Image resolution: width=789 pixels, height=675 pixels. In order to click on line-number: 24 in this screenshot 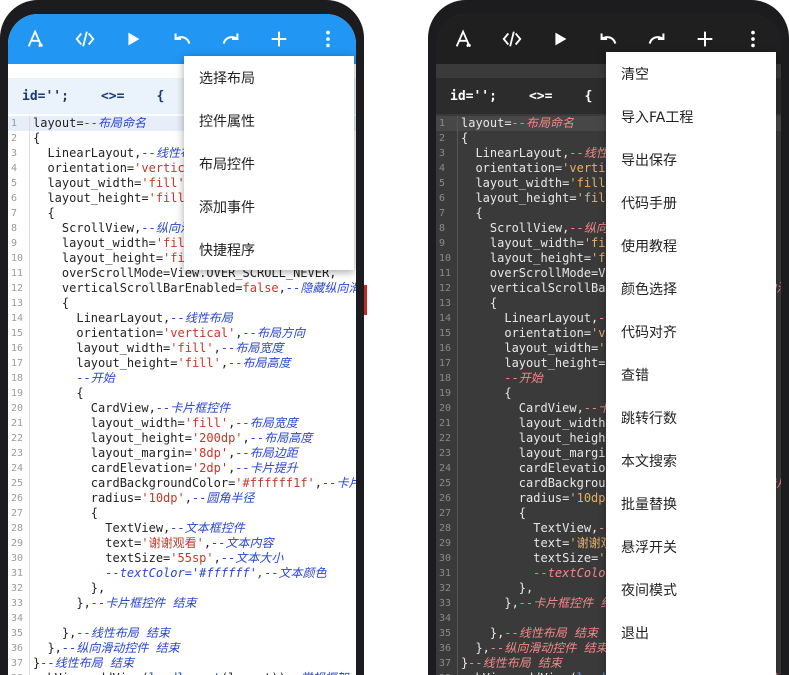, I will do `click(19, 468)`.